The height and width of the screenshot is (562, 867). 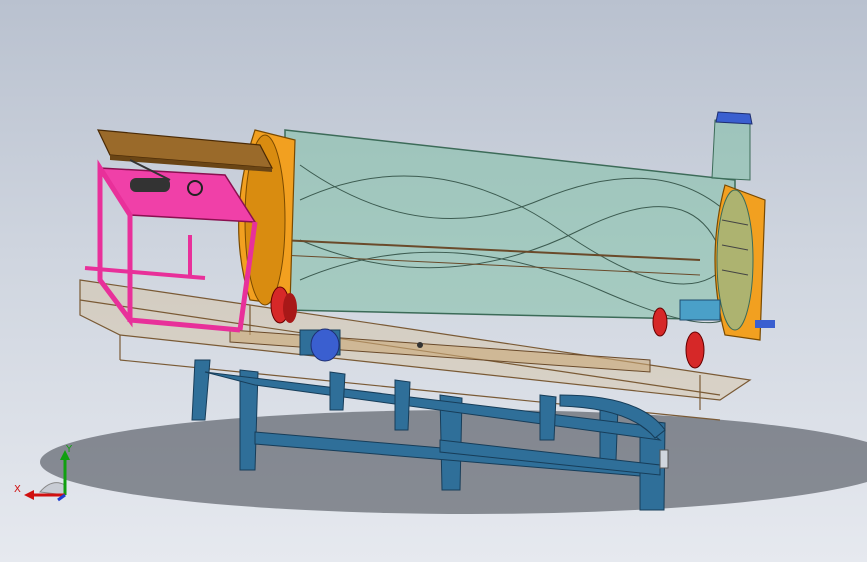 I want to click on triad-y-label: Y, so click(x=69, y=449).